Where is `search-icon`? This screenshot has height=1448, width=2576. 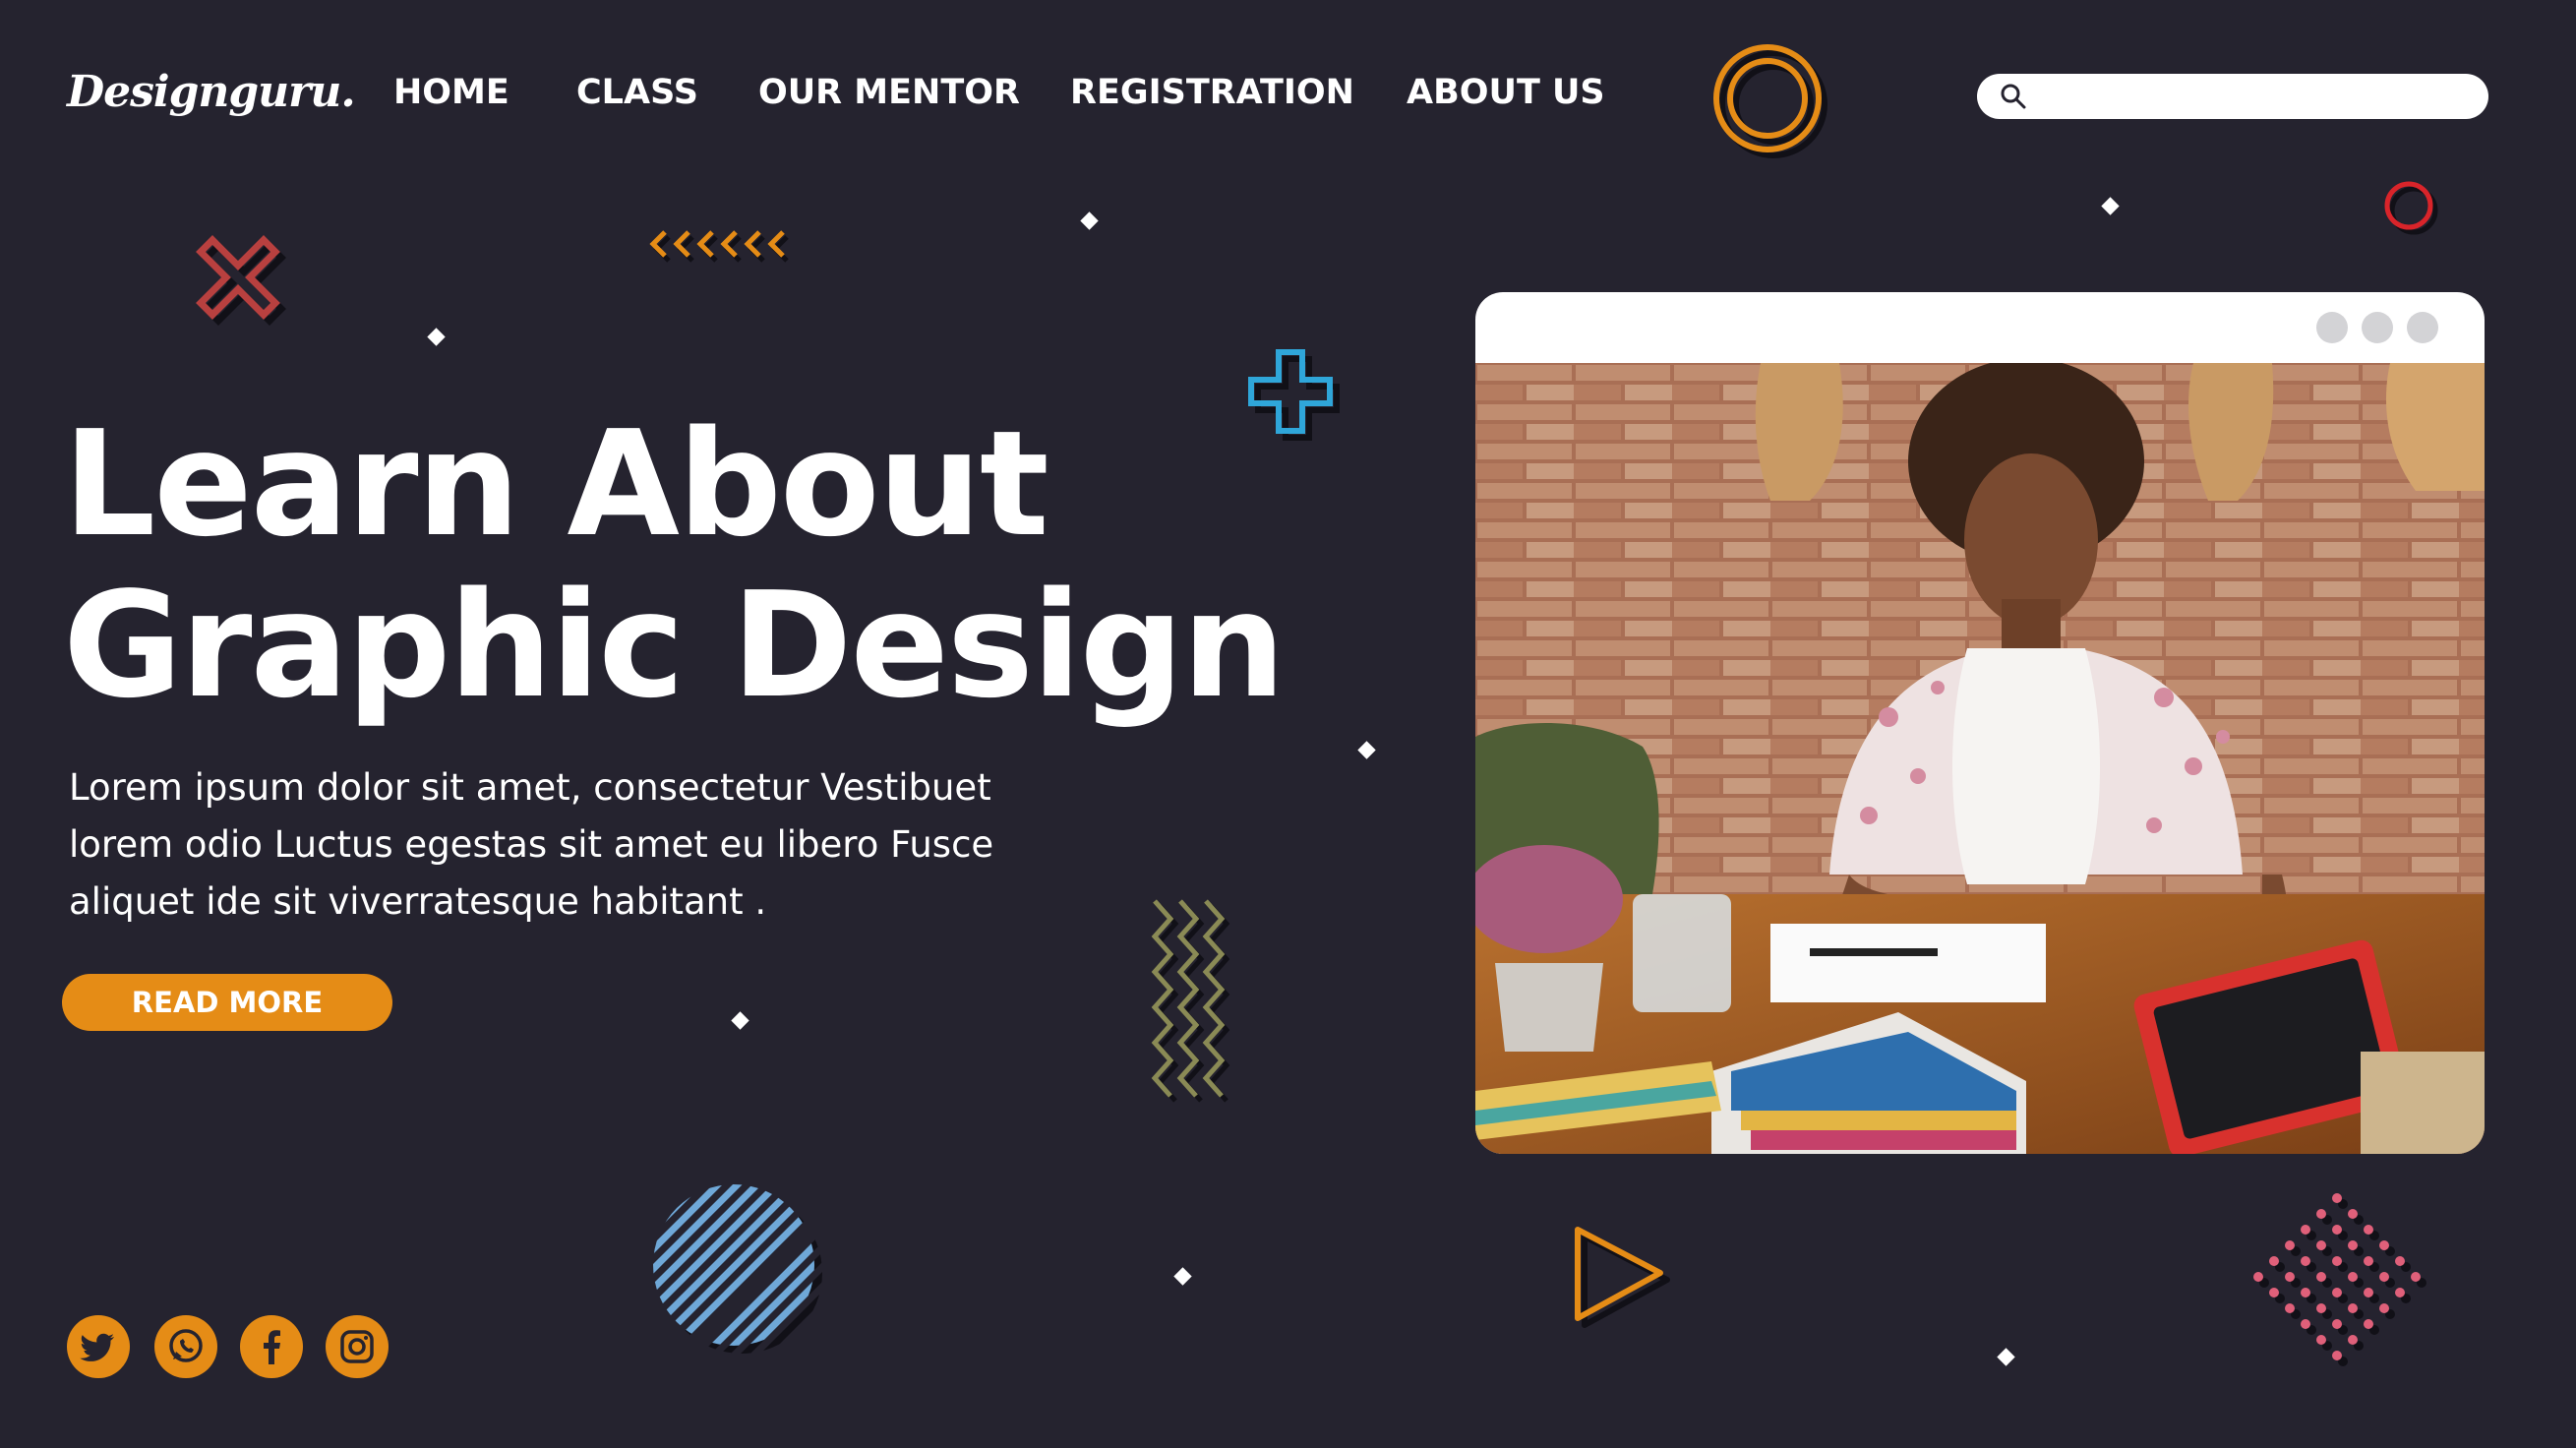 search-icon is located at coordinates (2013, 97).